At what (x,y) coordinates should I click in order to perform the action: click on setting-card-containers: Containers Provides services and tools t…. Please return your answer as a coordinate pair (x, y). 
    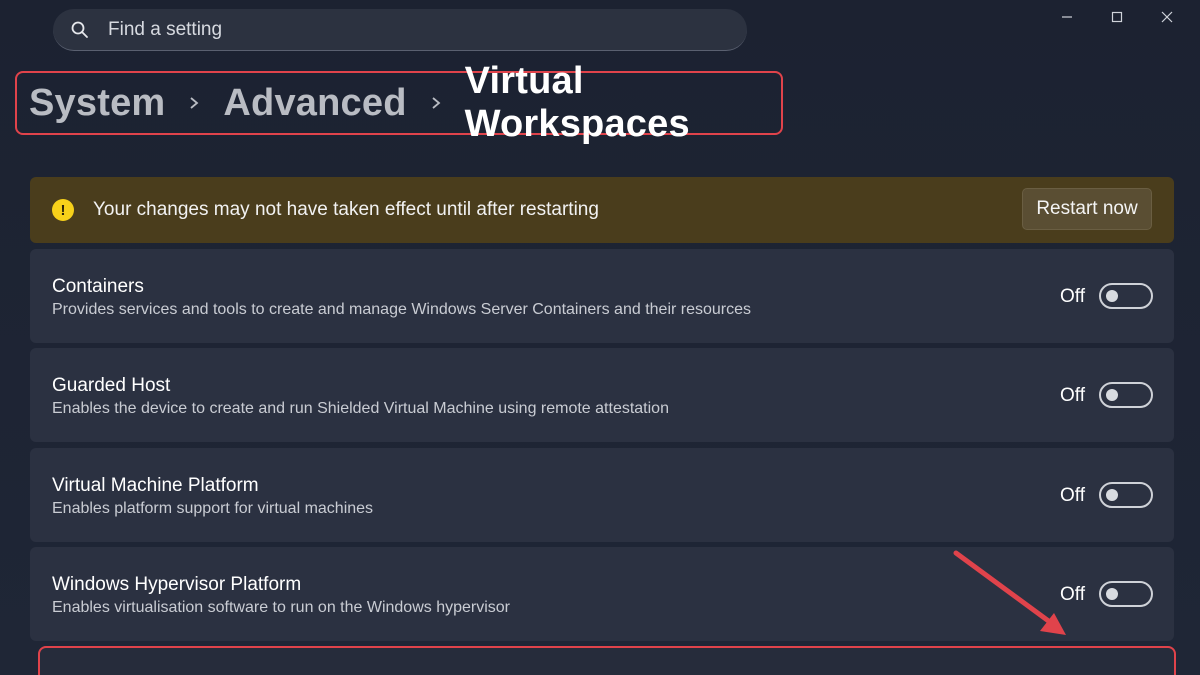
    Looking at the image, I should click on (602, 296).